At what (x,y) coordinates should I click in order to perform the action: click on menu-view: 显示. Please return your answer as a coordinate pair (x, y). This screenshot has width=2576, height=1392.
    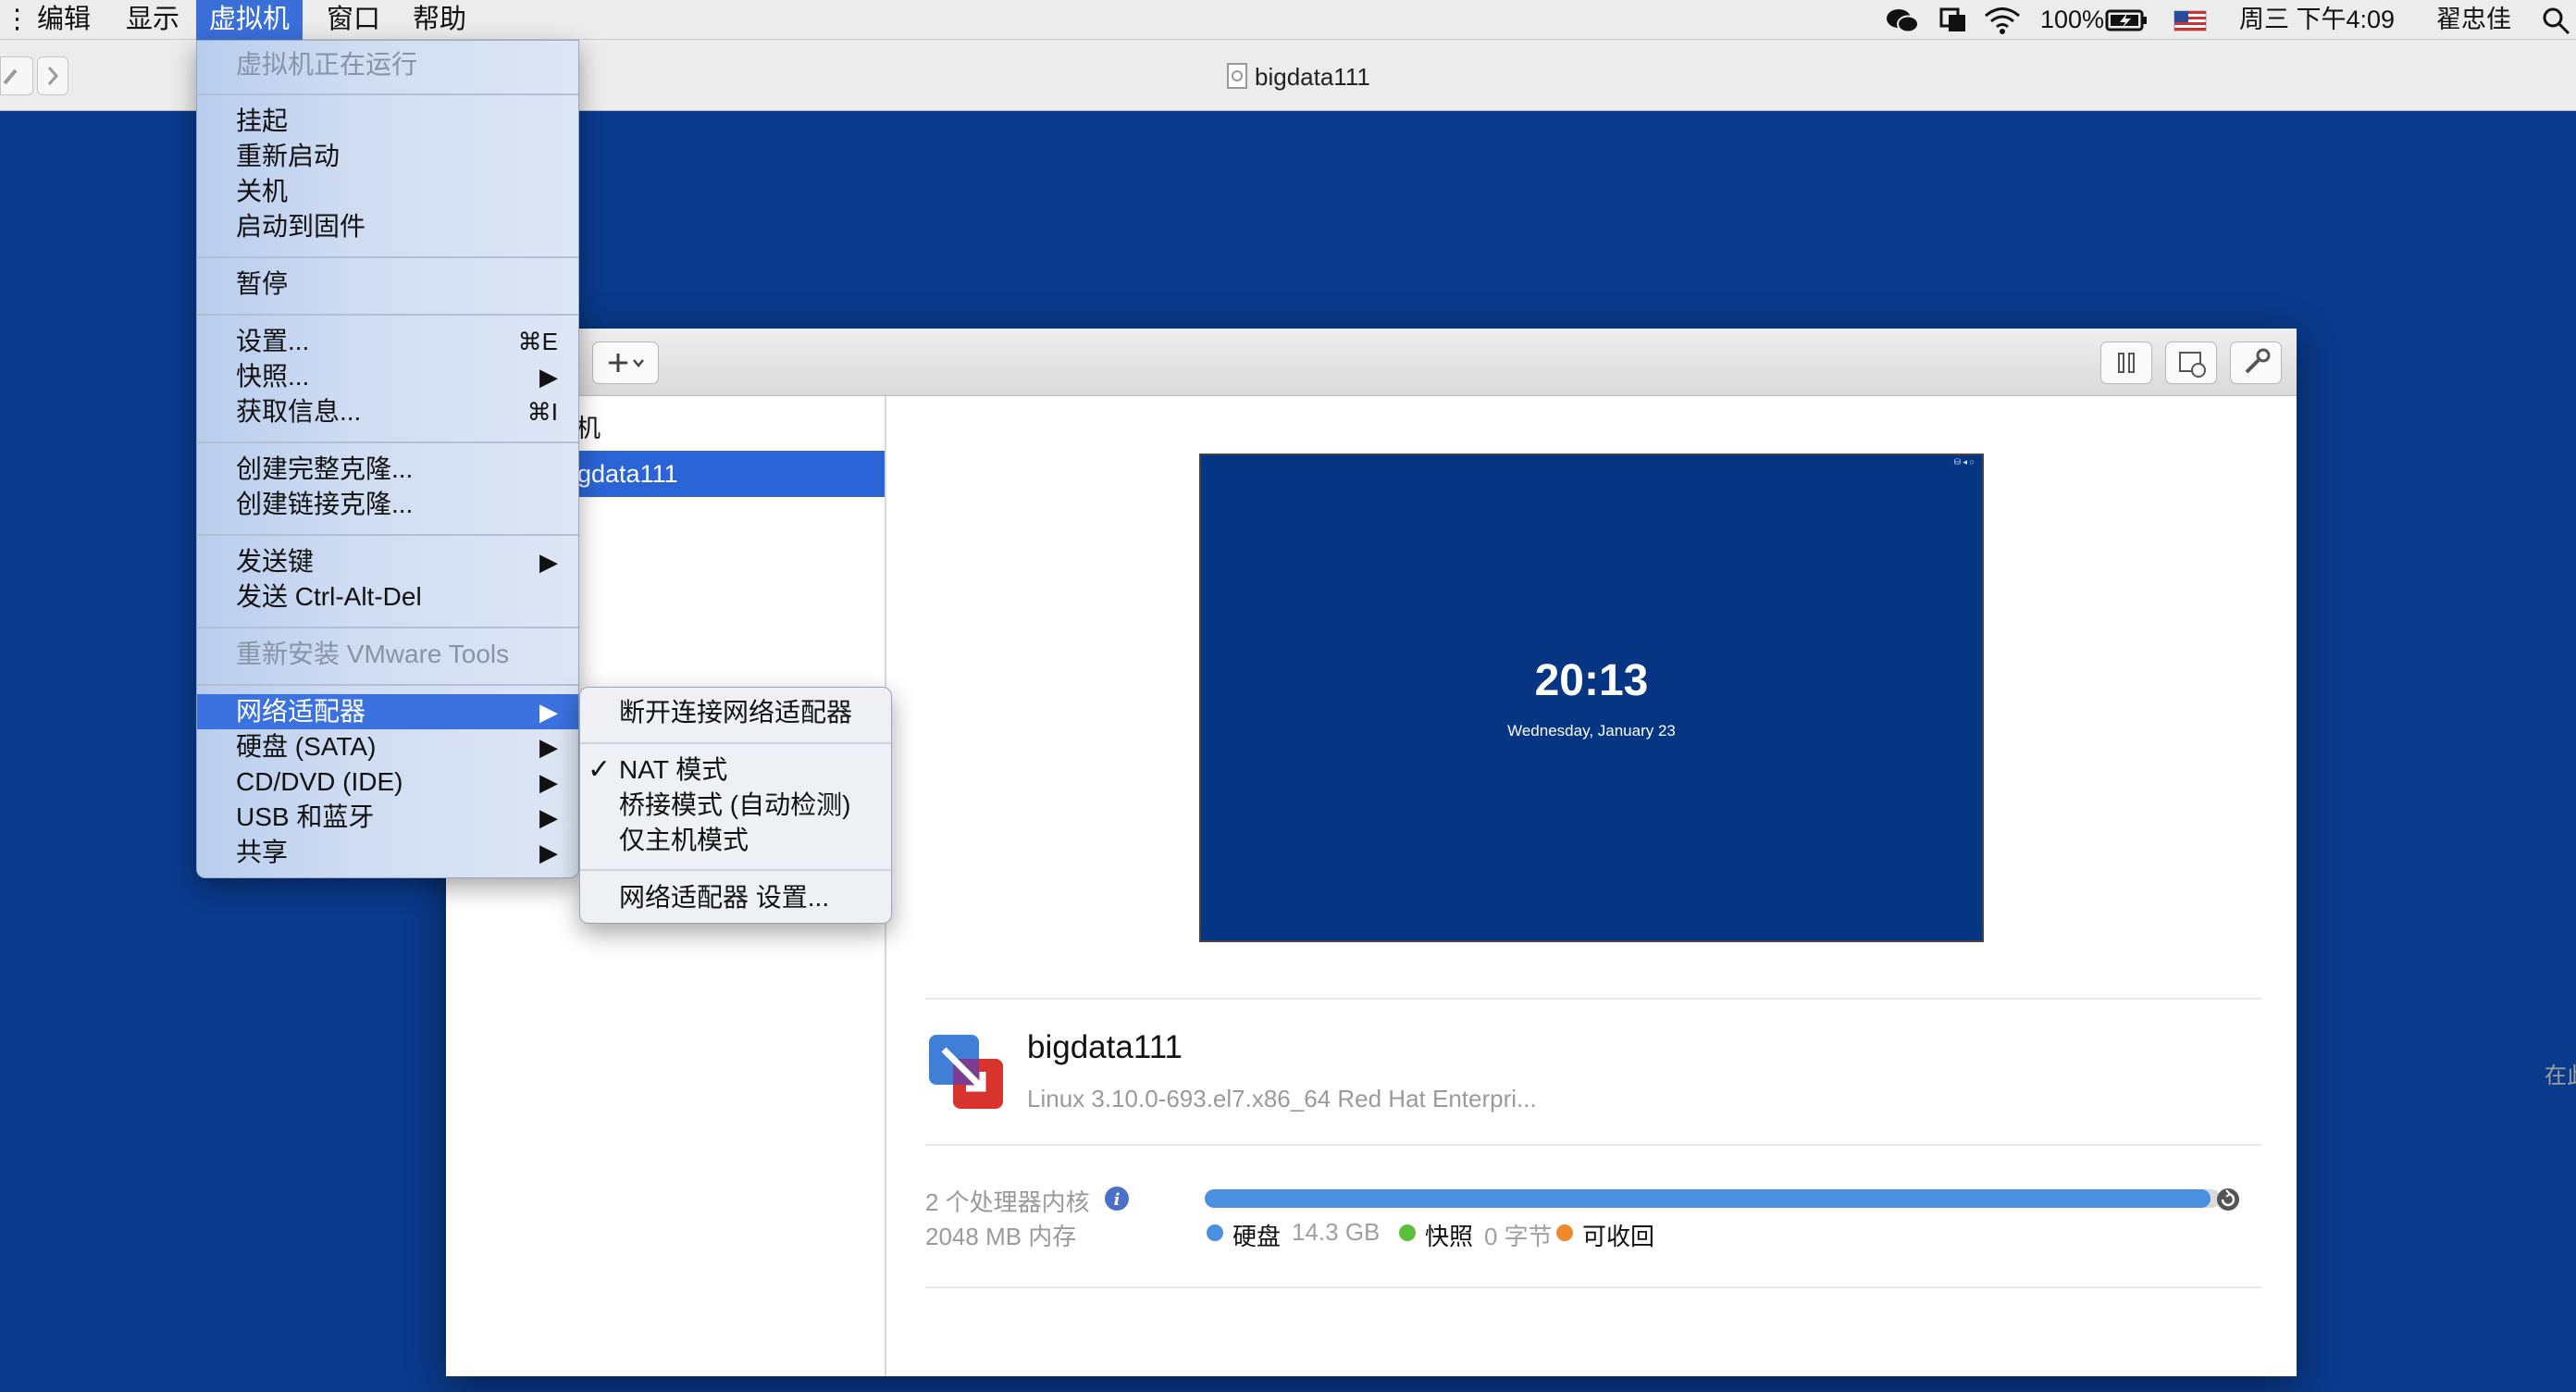
    Looking at the image, I should click on (152, 20).